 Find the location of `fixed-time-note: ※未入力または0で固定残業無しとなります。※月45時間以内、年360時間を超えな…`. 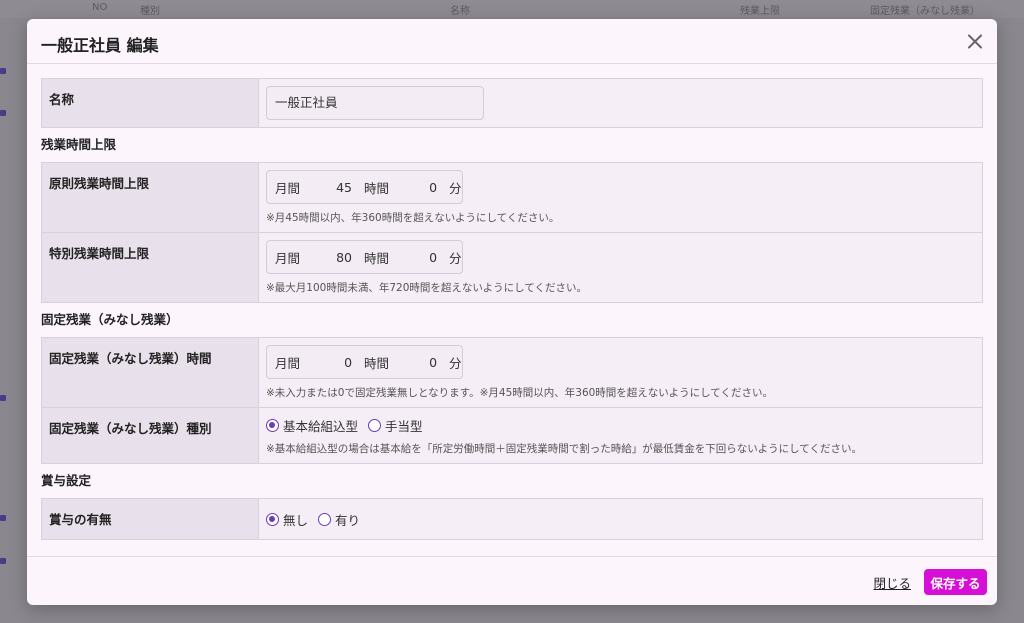

fixed-time-note: ※未入力または0で固定残業無しとなります。※月45時間以内、年360時間を超えな… is located at coordinates (519, 393).